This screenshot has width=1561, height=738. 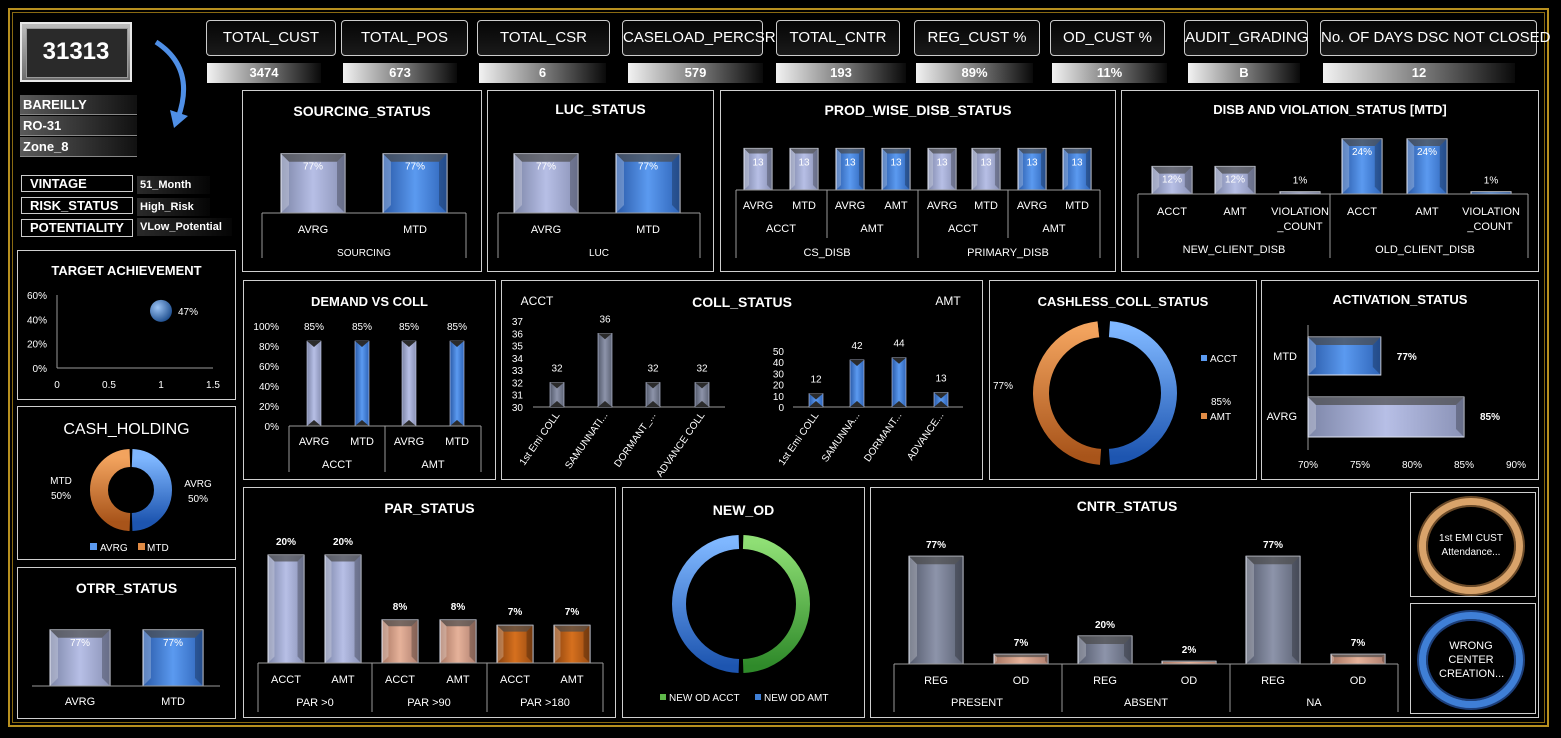 I want to click on par-cat-0: ACCT, so click(x=286, y=680).